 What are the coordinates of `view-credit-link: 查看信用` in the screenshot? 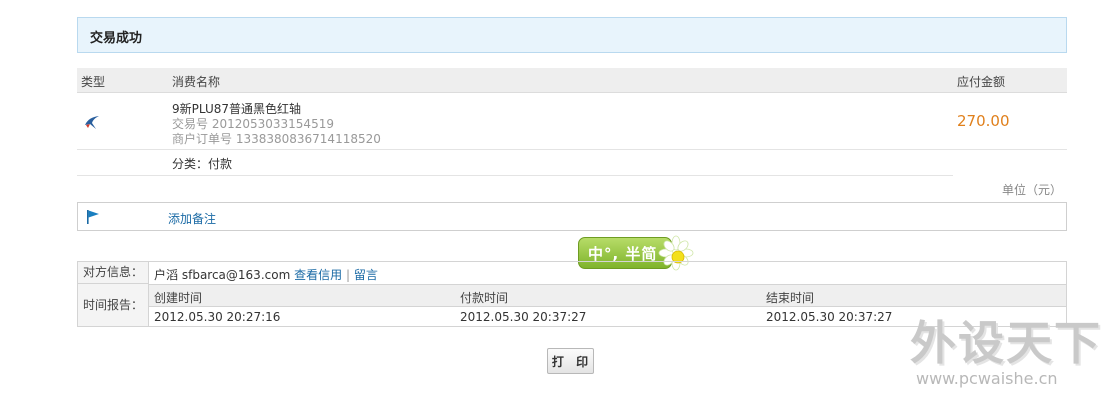 It's located at (318, 275).